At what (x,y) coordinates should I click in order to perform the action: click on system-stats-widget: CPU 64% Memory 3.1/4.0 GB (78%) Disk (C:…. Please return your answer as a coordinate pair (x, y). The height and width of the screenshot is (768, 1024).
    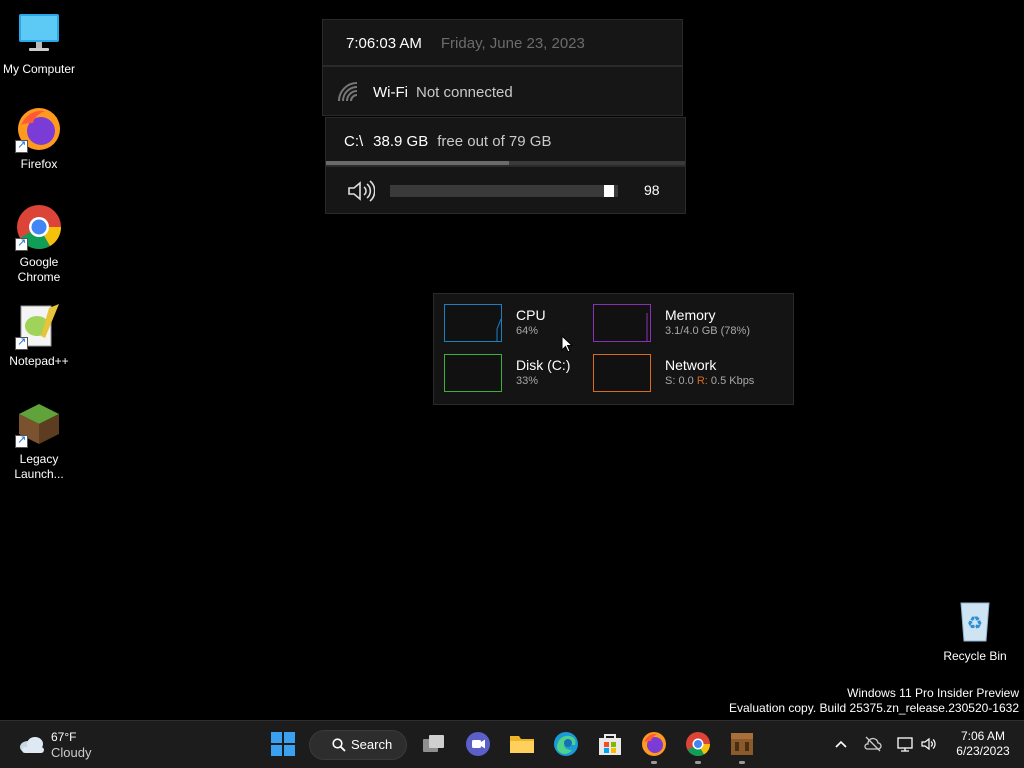
    Looking at the image, I should click on (613, 349).